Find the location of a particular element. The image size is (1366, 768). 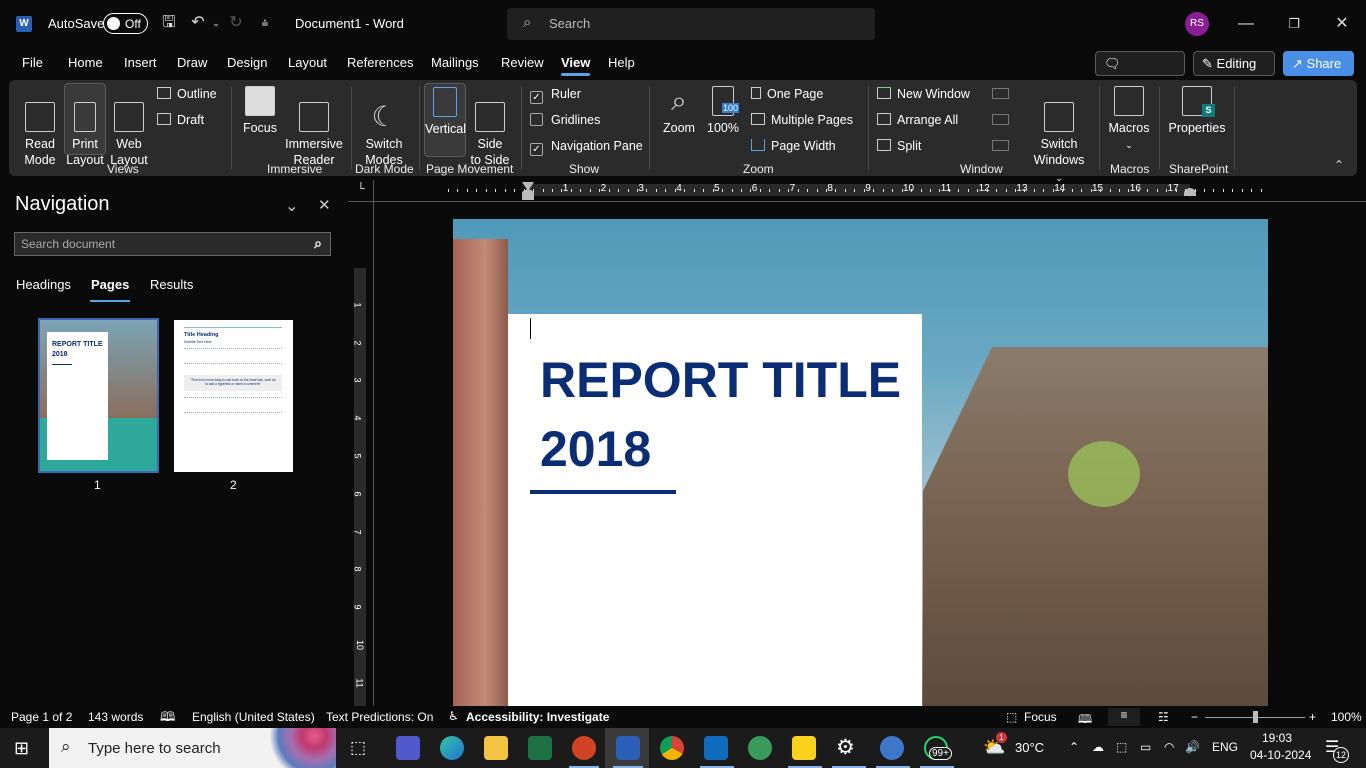

tab-view: View is located at coordinates (576, 65).